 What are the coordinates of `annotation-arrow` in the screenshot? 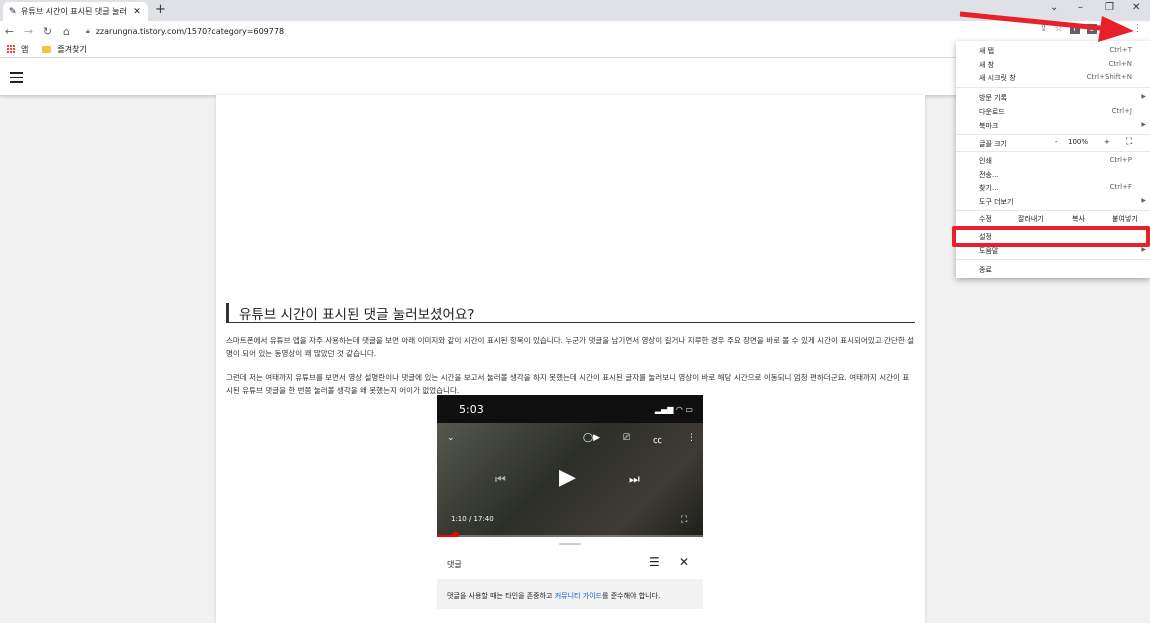 It's located at (1046, 26).